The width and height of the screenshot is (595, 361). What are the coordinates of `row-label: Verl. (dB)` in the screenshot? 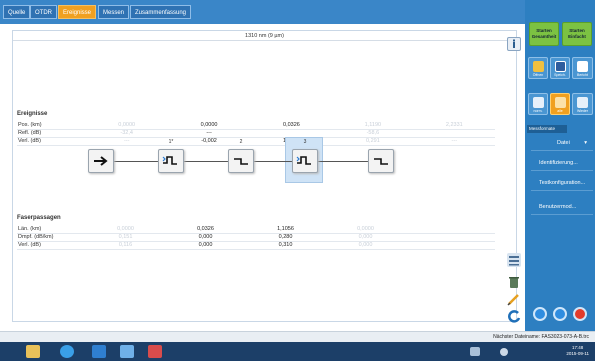 It's located at (51, 141).